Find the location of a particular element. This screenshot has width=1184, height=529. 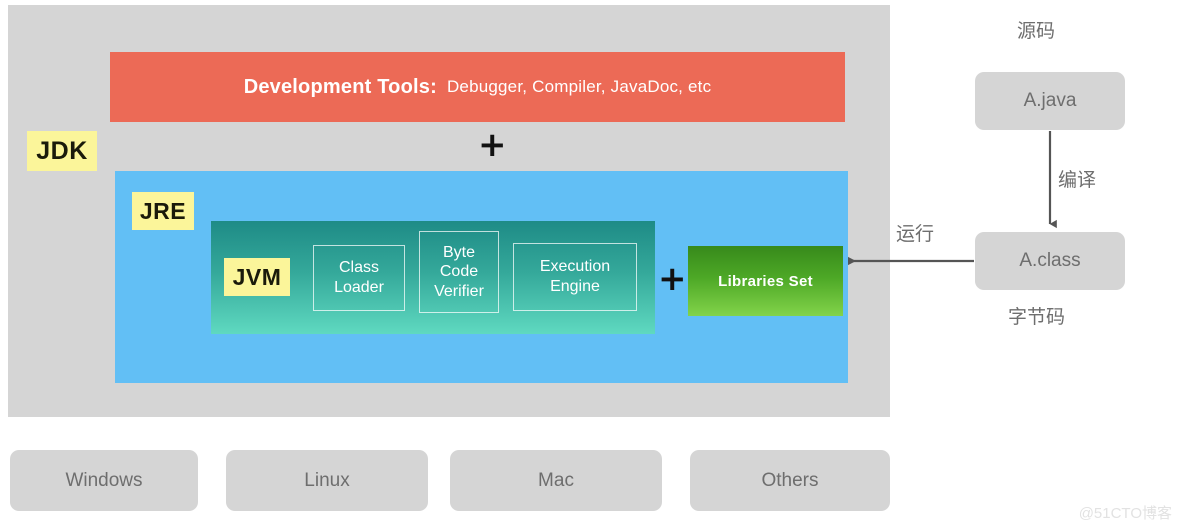

development-tools-title: Development Tools: is located at coordinates (340, 86).